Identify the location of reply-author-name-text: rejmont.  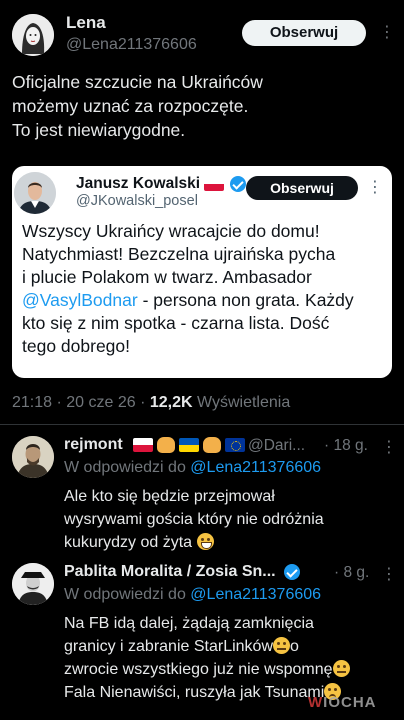
(93, 444).